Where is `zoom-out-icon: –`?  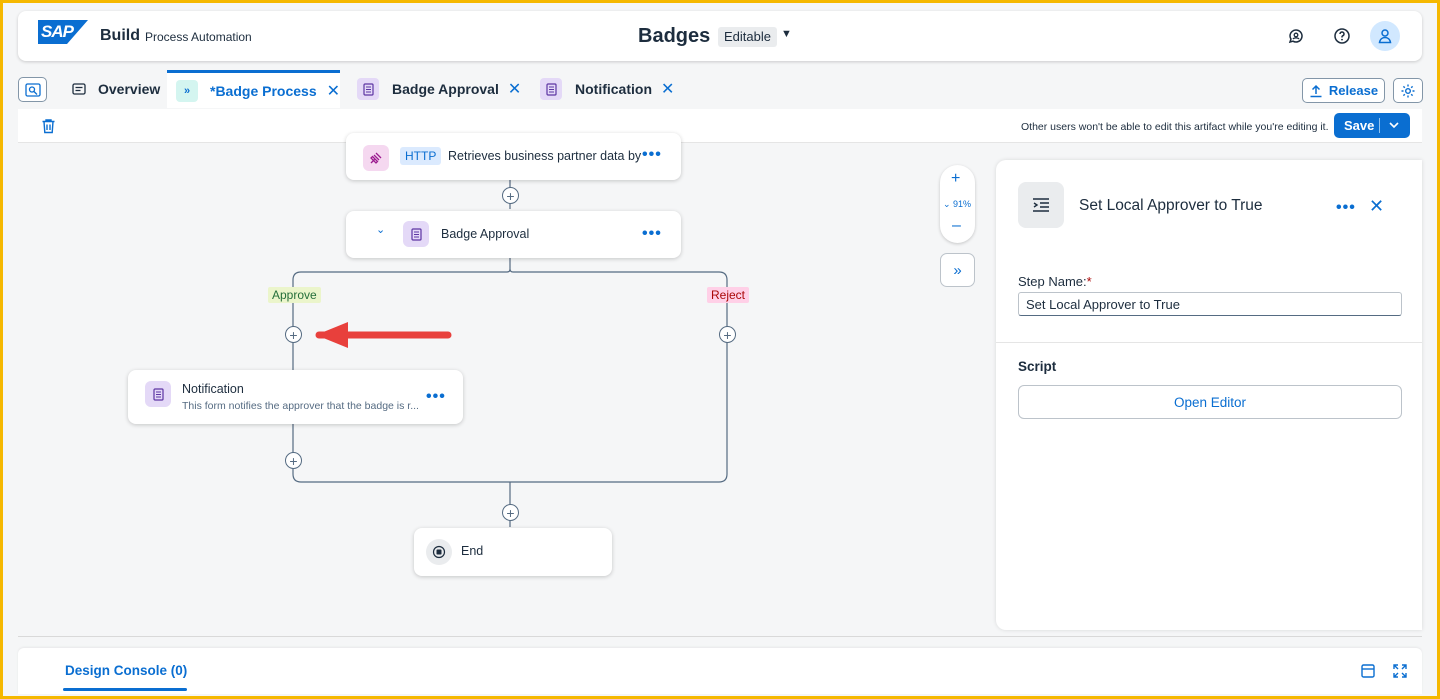 zoom-out-icon: – is located at coordinates (956, 226).